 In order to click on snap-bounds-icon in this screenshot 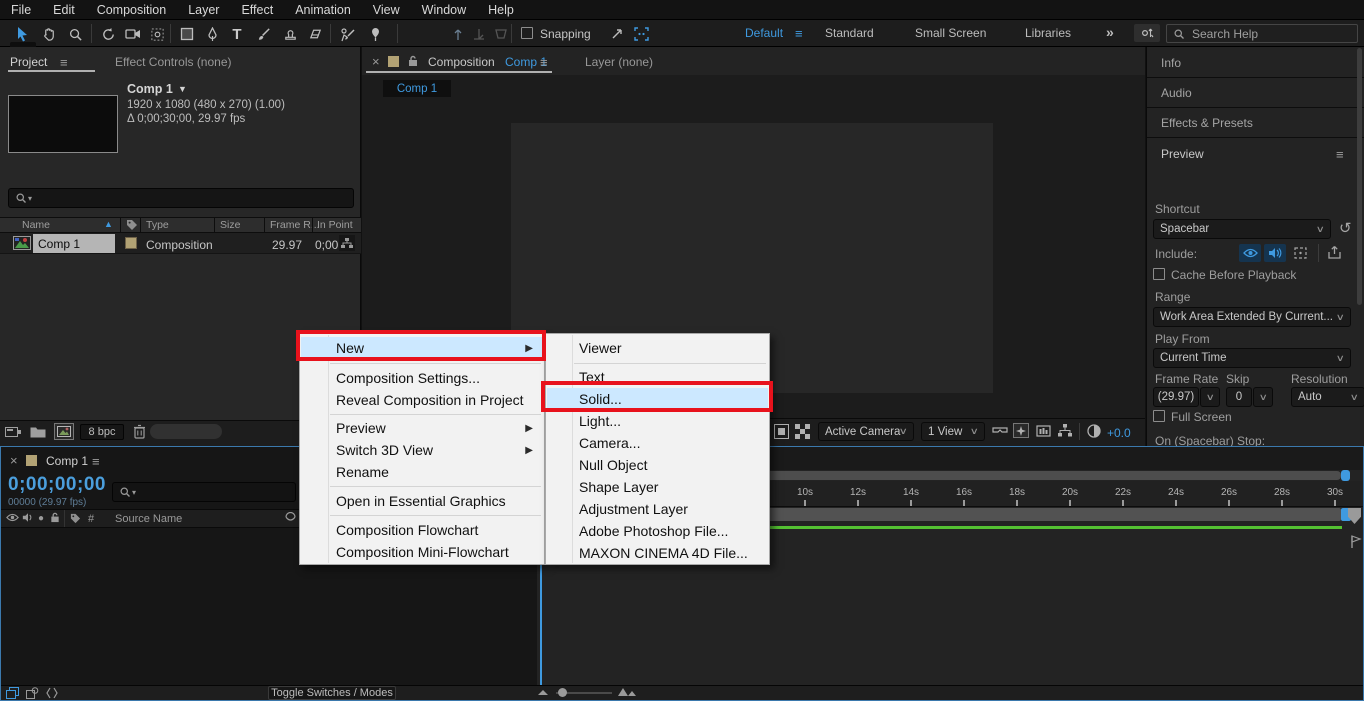, I will do `click(641, 34)`.